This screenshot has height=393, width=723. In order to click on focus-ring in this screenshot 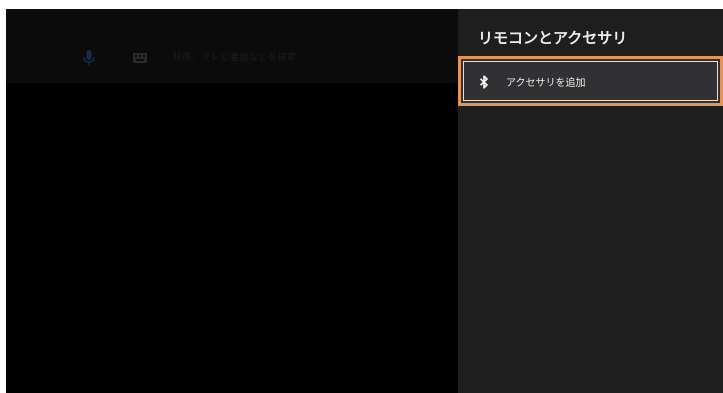, I will do `click(590, 81)`.